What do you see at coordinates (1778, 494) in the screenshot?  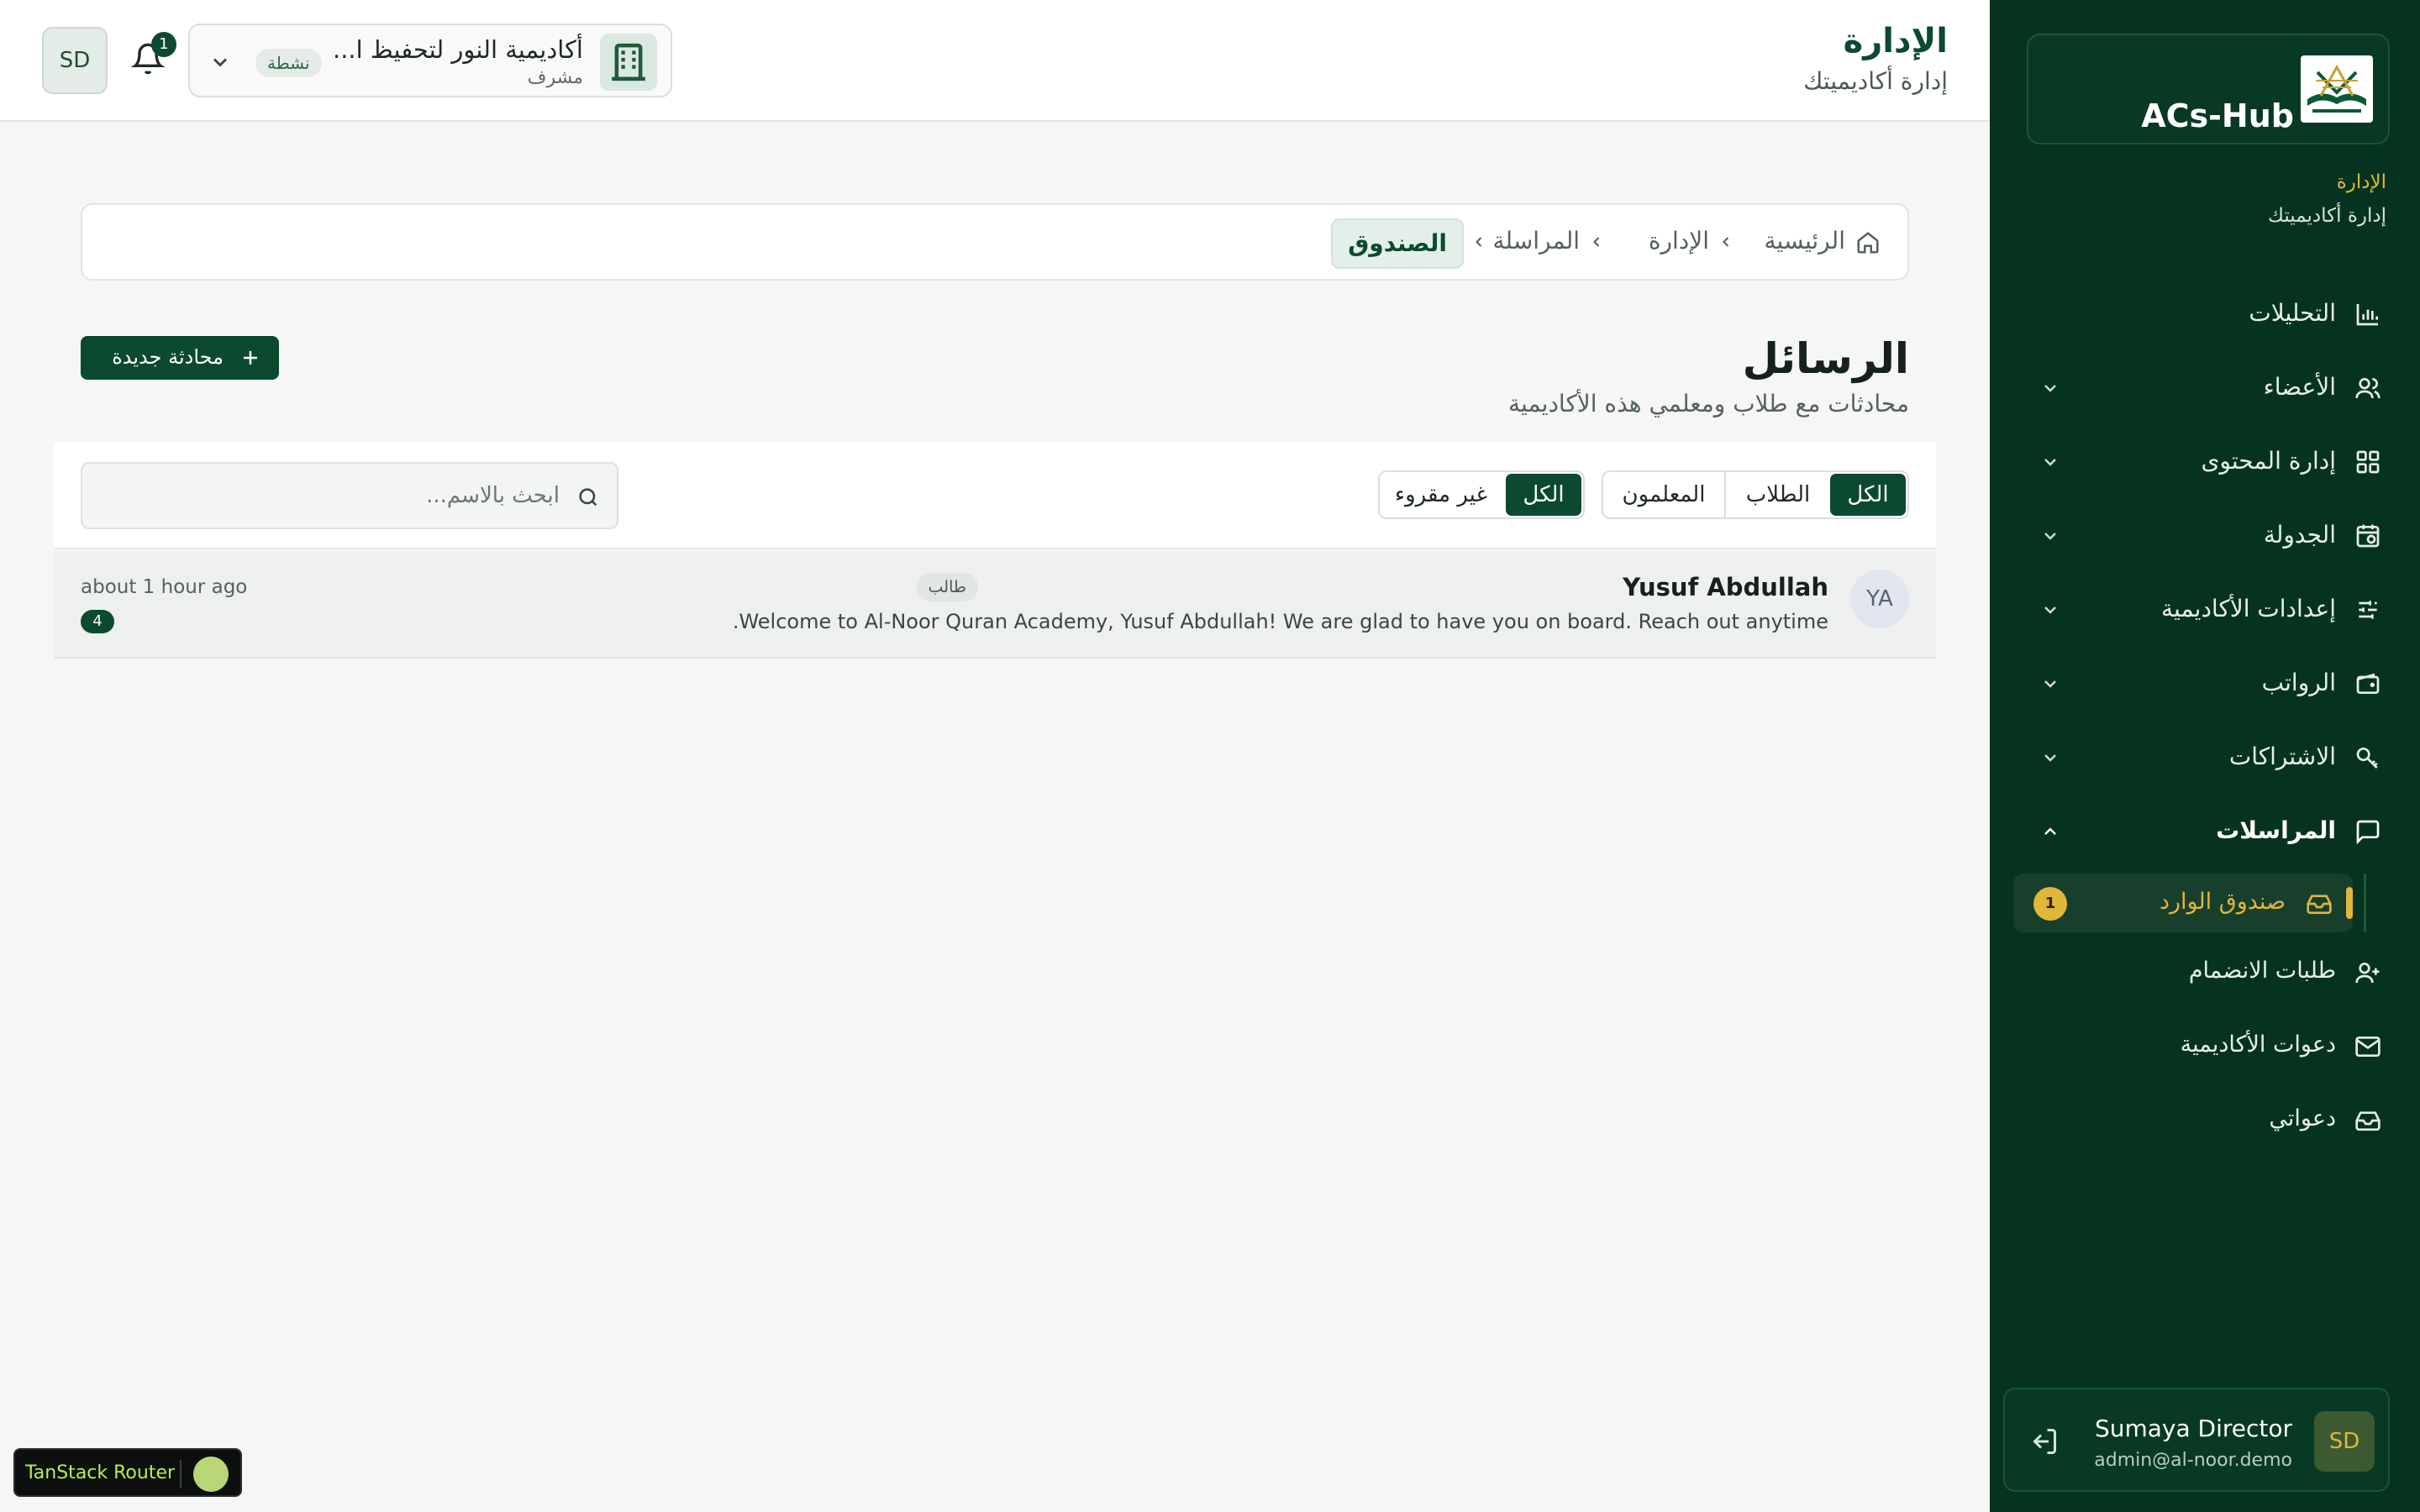 I see `filter-students: الطلاب` at bounding box center [1778, 494].